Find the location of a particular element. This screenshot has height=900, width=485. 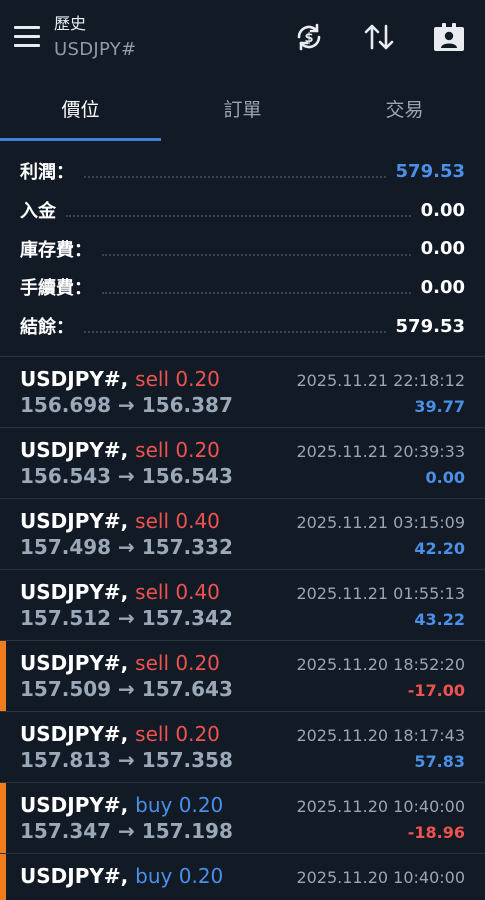

trade-prices: 157.347 → 157.198 is located at coordinates (126, 831).